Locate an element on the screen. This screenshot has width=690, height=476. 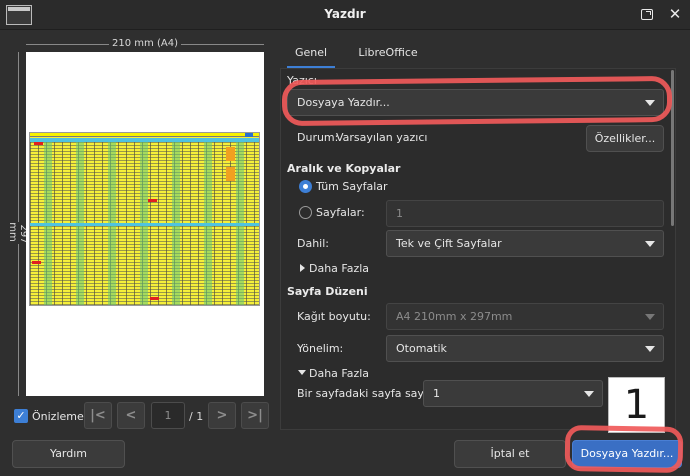
status-value: Varsayılan yazıcı is located at coordinates (382, 137).